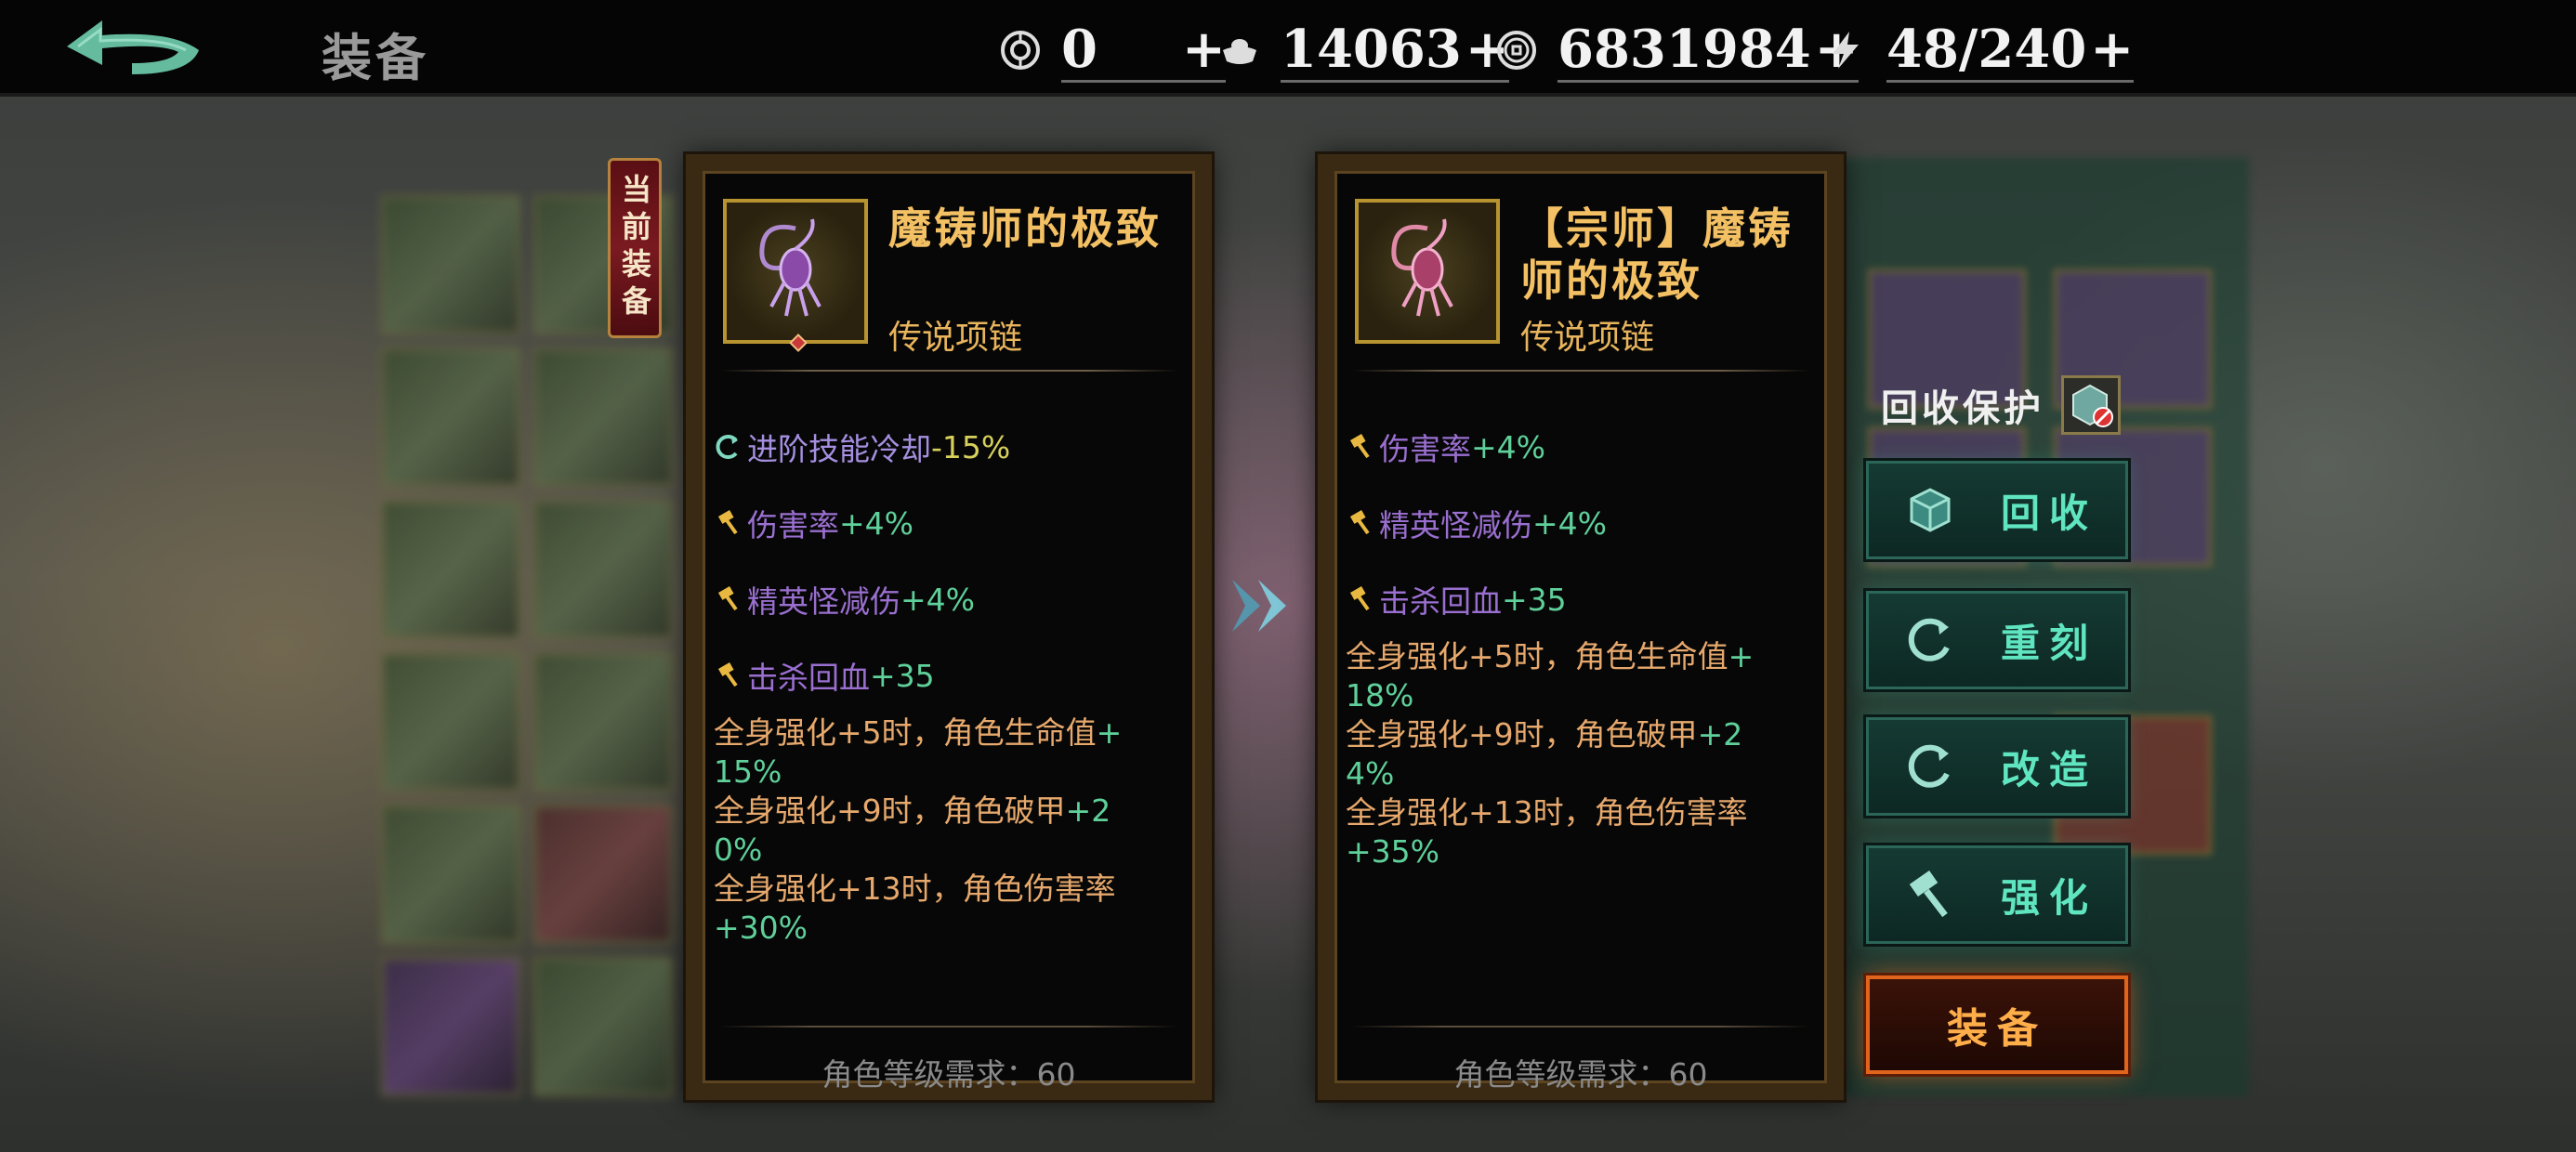 The height and width of the screenshot is (1152, 2576). What do you see at coordinates (1582, 832) in the screenshot?
I see `set-bonus-line: 全身强化+13时，角色伤害率 +35%` at bounding box center [1582, 832].